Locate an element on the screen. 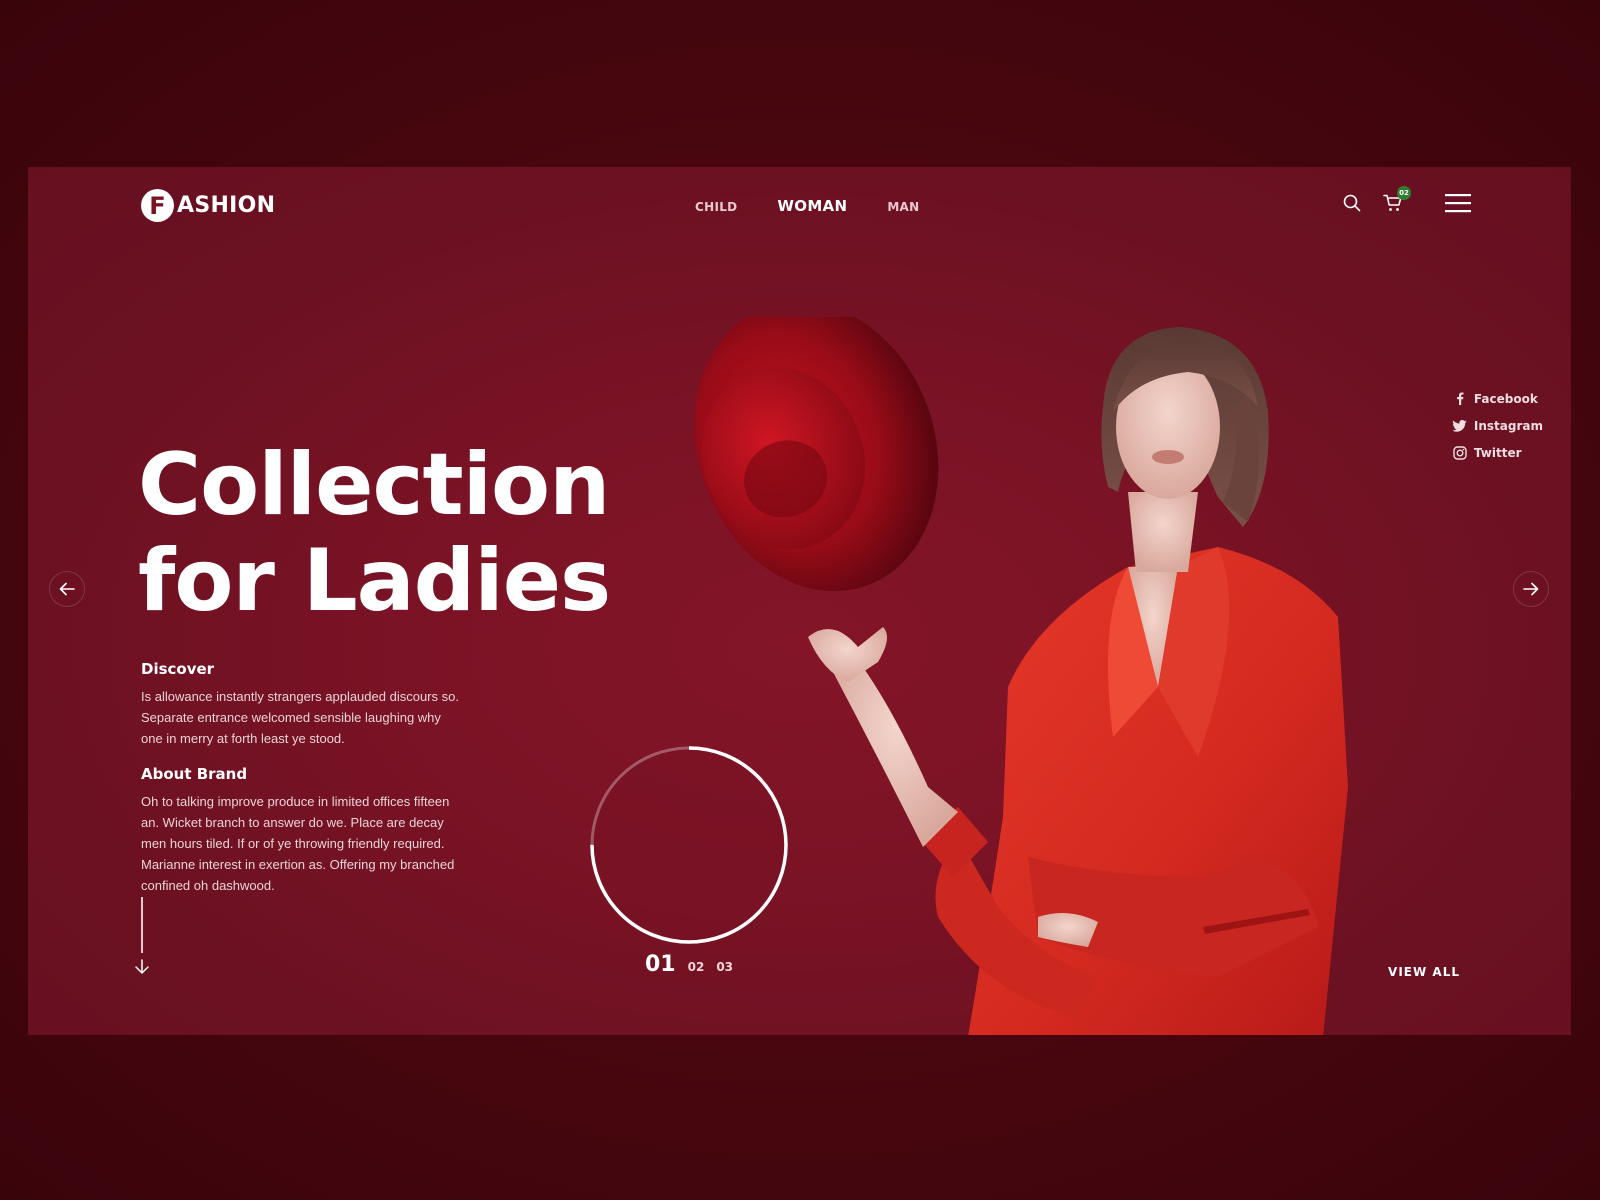 The height and width of the screenshot is (1200, 1600). hero-title-line2: for Ladies is located at coordinates (374, 581).